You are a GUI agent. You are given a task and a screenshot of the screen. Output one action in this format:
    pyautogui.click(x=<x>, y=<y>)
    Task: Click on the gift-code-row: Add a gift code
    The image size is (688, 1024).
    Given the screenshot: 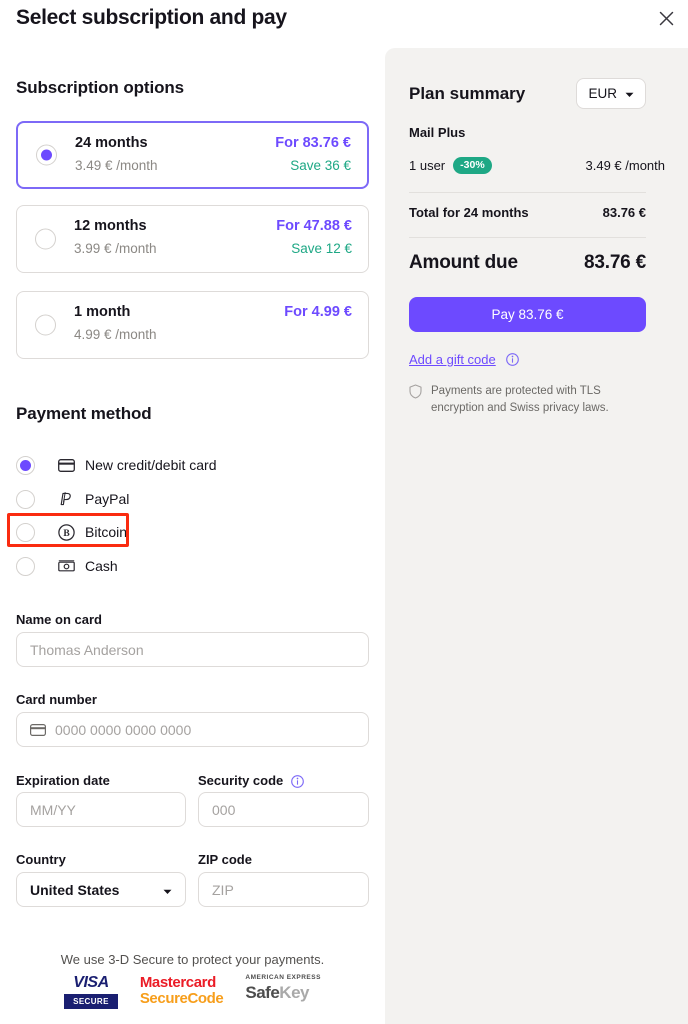 What is the action you would take?
    pyautogui.click(x=464, y=359)
    